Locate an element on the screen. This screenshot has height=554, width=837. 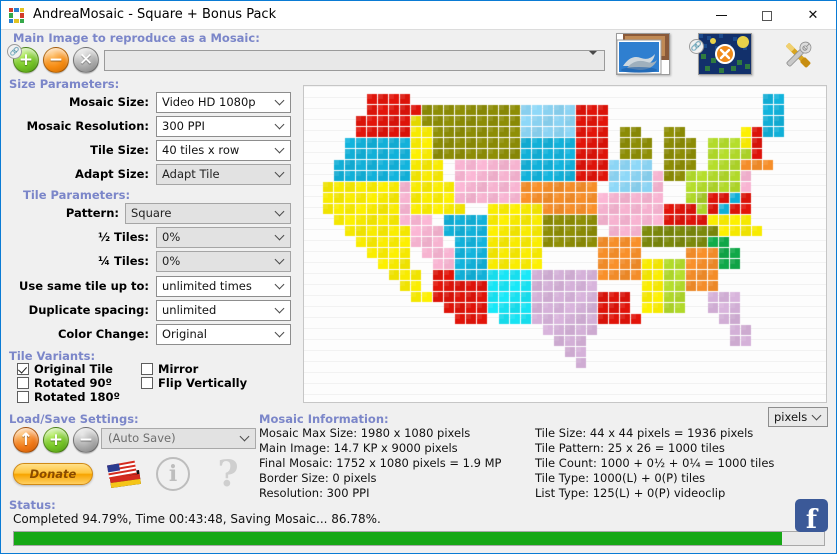
units-combo: pixels is located at coordinates (798, 417).